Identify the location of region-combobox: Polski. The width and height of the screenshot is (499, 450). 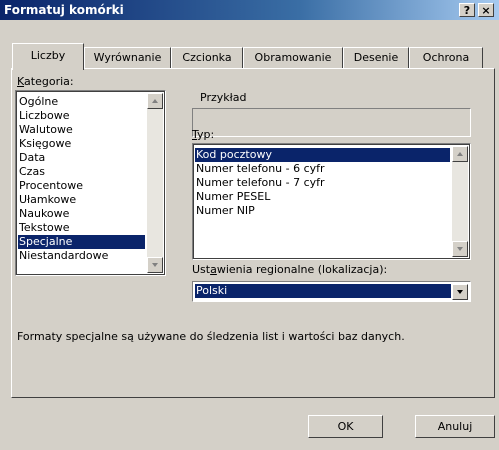
(331, 291).